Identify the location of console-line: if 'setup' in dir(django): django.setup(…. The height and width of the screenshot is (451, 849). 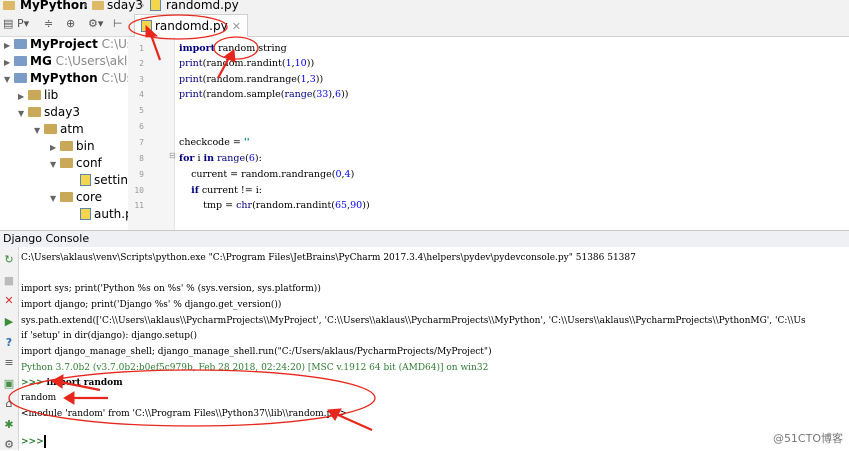
(109, 336).